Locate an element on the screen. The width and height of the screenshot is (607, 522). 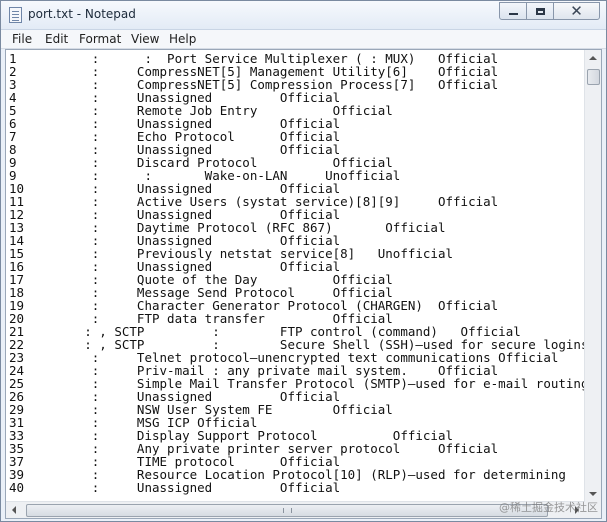
menu-file: File is located at coordinates (22, 39).